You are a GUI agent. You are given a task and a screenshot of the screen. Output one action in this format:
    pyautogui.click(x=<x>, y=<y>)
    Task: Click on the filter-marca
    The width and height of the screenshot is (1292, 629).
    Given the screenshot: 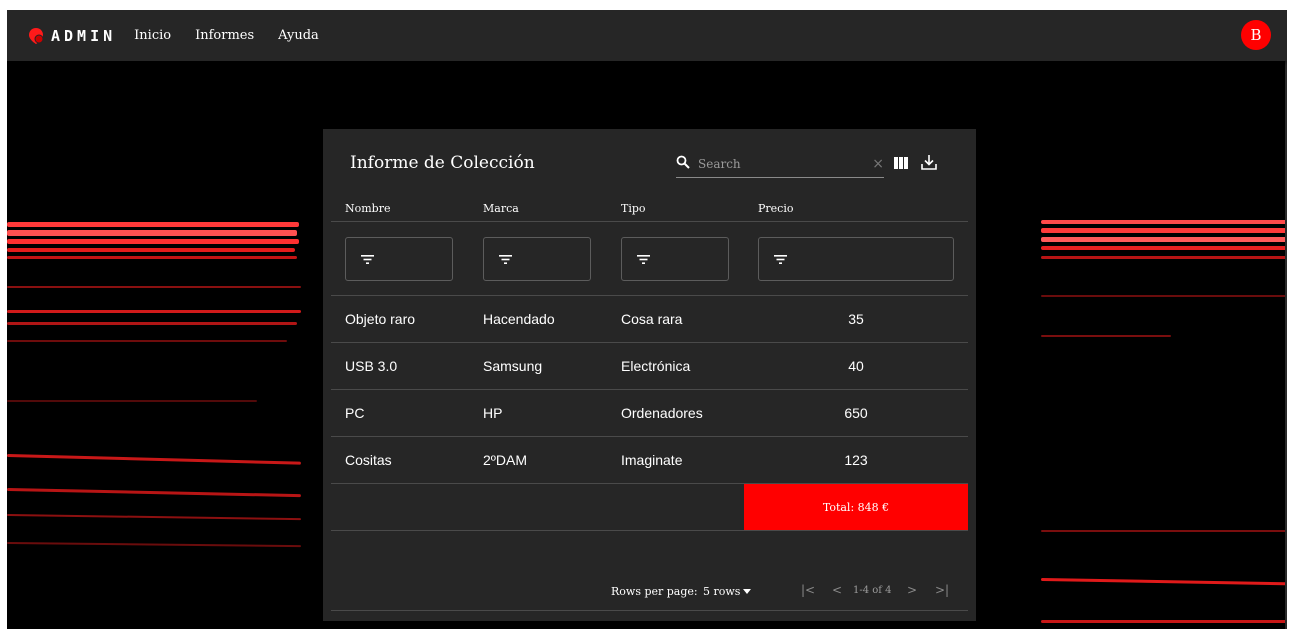 What is the action you would take?
    pyautogui.click(x=537, y=258)
    